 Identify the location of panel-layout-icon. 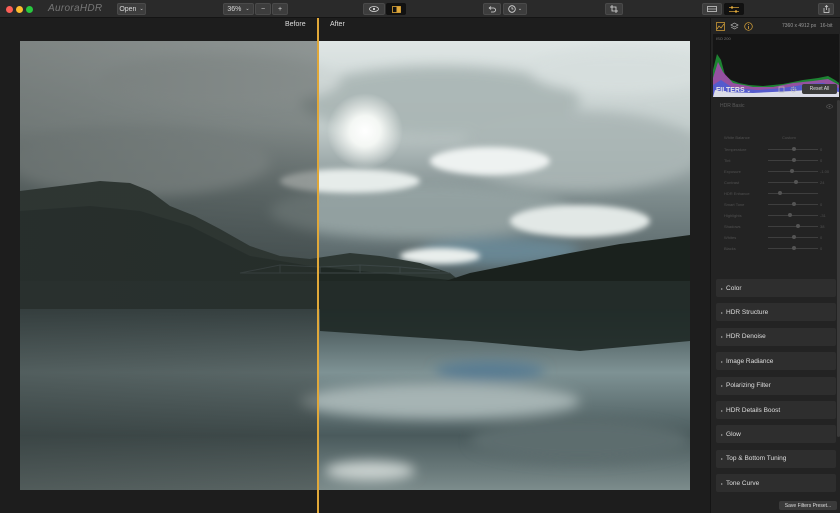
(712, 9).